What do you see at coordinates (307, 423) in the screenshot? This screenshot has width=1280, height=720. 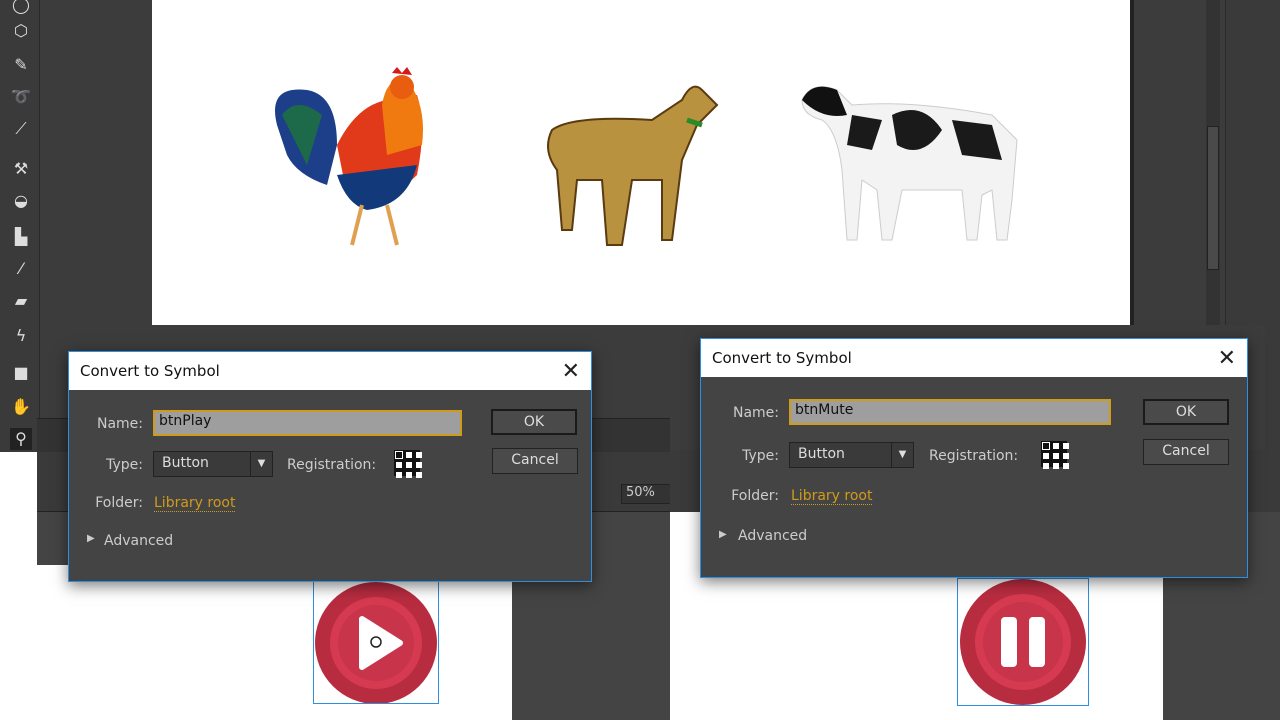 I see `name-input: btnPlay` at bounding box center [307, 423].